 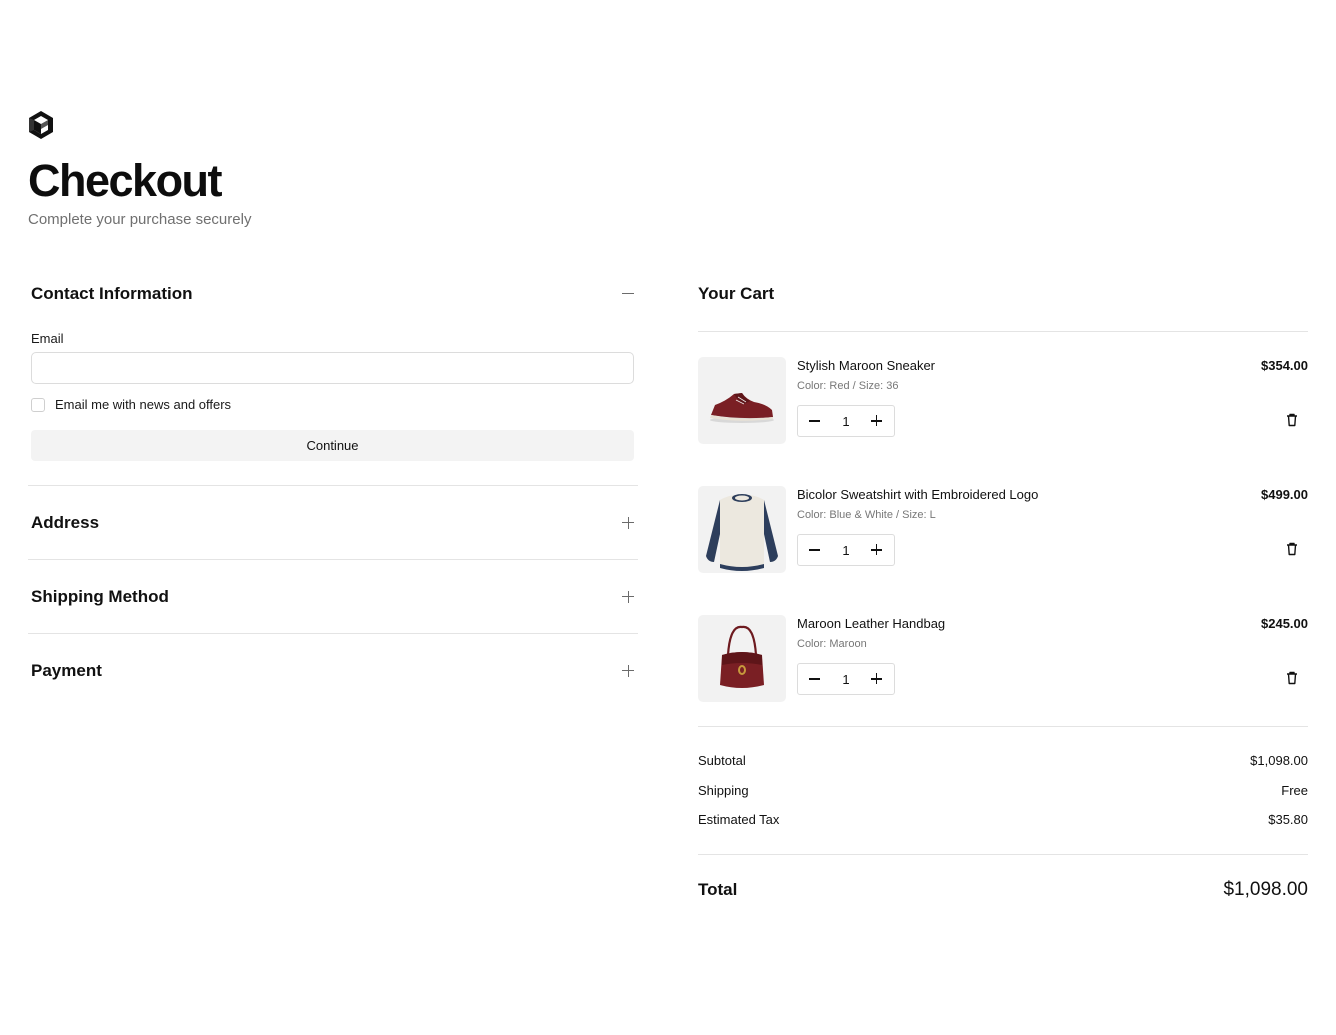 What do you see at coordinates (1003, 796) in the screenshot?
I see `shipping-row: Shipping Free` at bounding box center [1003, 796].